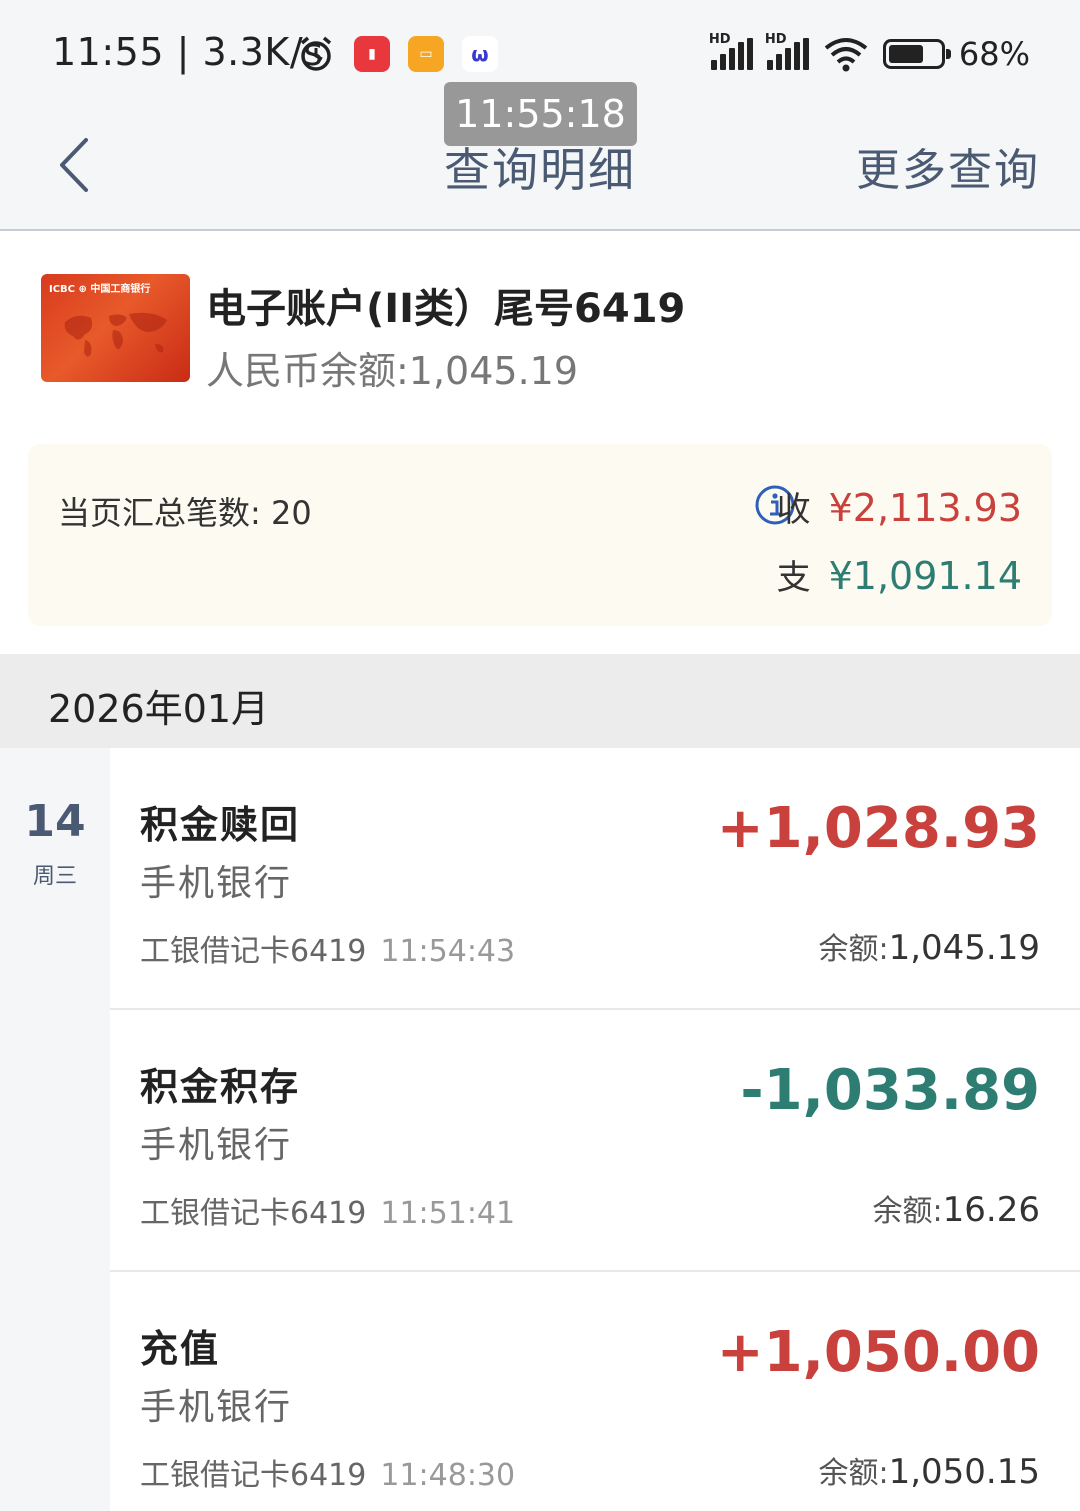 Image resolution: width=1080 pixels, height=1511 pixels. I want to click on transaction-balance: 余额:1,050.15, so click(929, 1470).